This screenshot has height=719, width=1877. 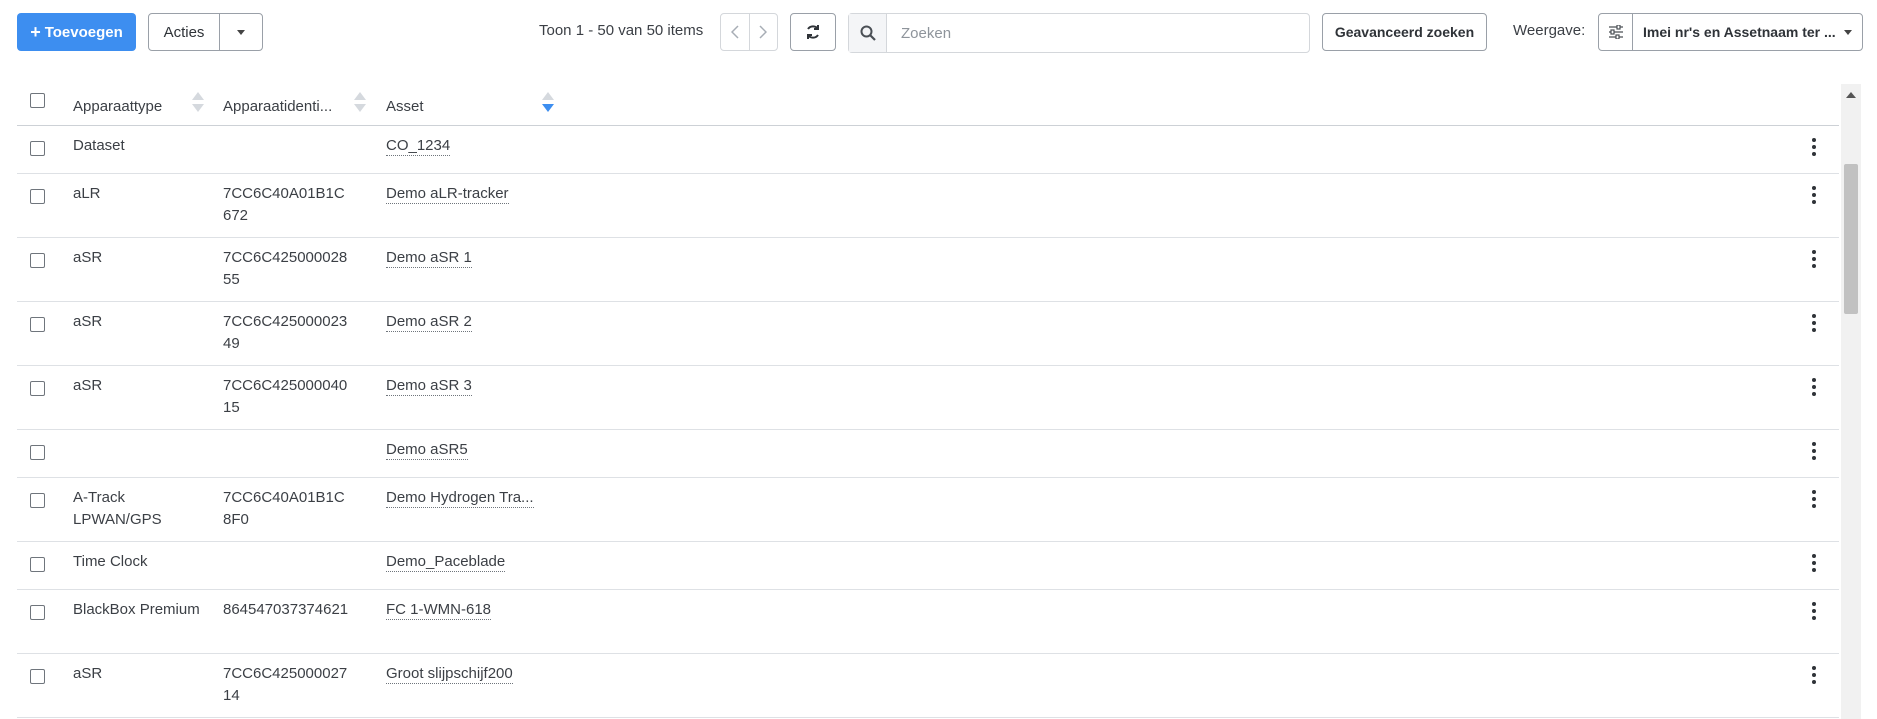 I want to click on cell-asset: Demo aSR 3, so click(x=429, y=386).